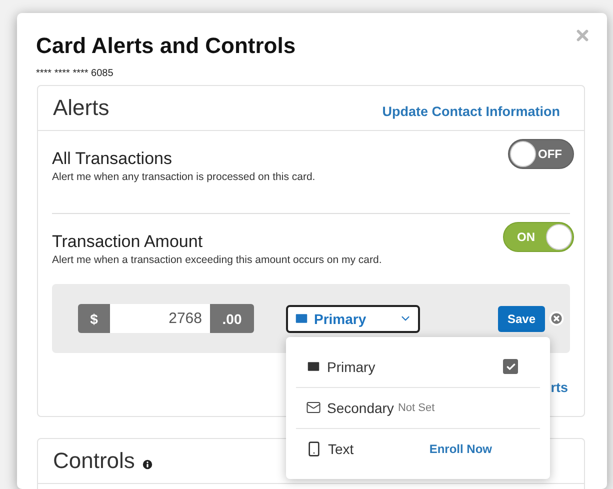 This screenshot has height=489, width=613. Describe the element at coordinates (416, 408) in the screenshot. I see `option-note: Not Set` at that location.